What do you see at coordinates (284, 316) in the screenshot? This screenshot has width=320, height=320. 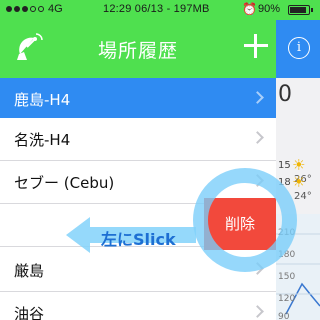 I see `chart-tick: 90` at bounding box center [284, 316].